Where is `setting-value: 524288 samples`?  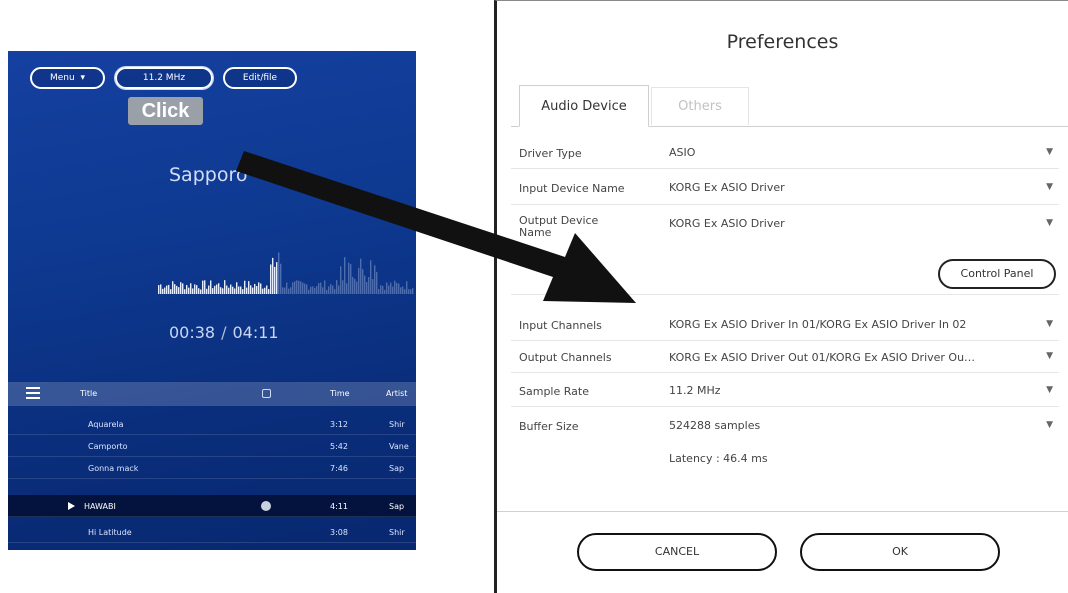
setting-value: 524288 samples is located at coordinates (715, 425).